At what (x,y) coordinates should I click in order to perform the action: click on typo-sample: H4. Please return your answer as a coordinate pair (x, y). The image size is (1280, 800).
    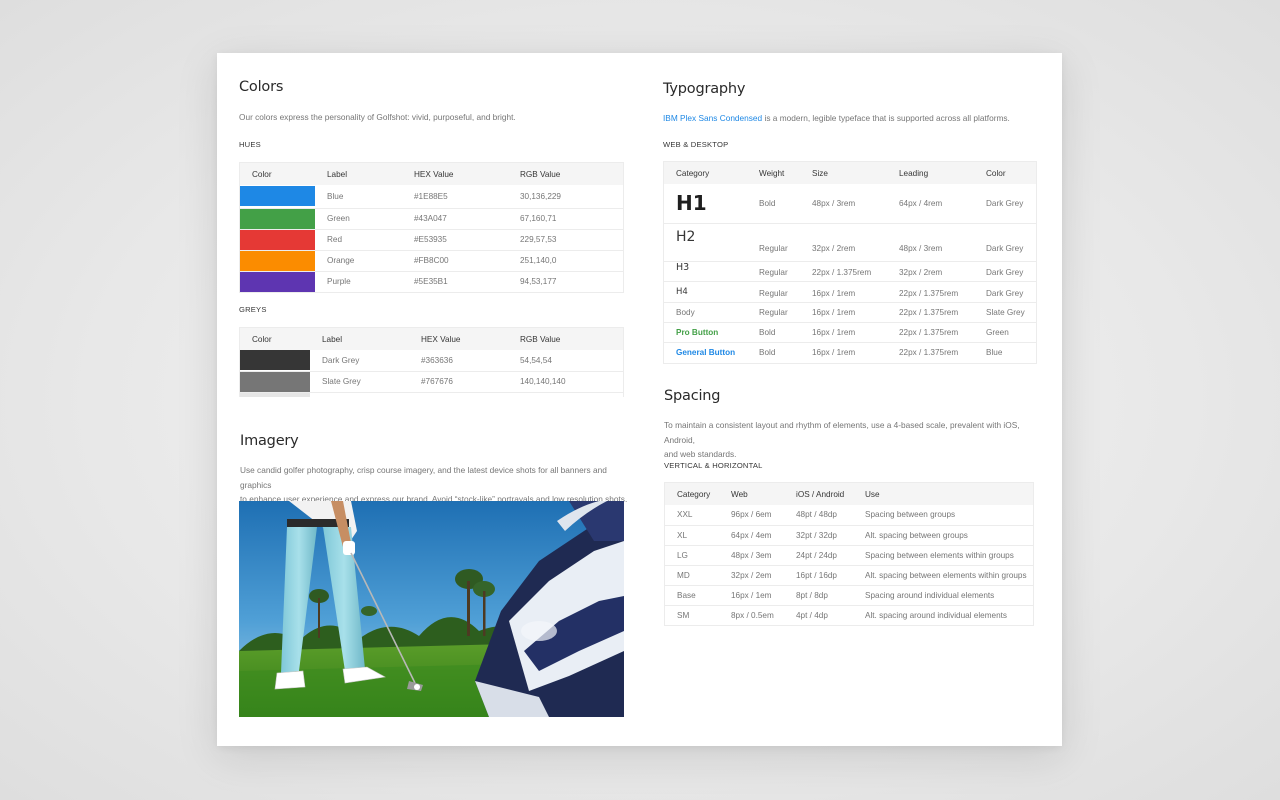
    Looking at the image, I should click on (682, 291).